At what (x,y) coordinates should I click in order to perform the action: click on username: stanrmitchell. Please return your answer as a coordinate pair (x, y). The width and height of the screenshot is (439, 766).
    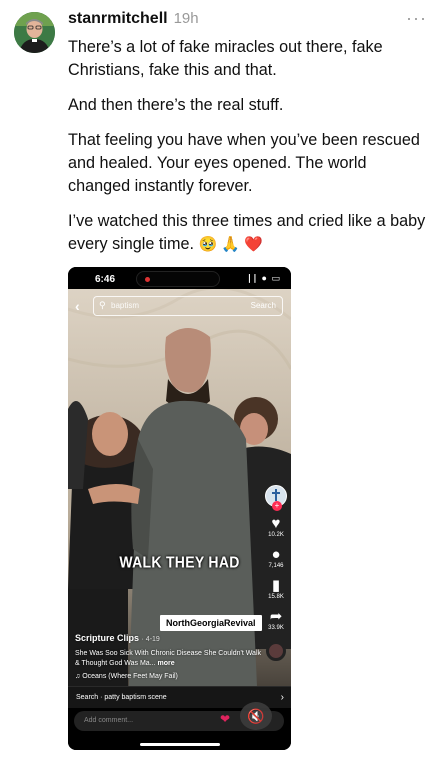
    Looking at the image, I should click on (118, 19).